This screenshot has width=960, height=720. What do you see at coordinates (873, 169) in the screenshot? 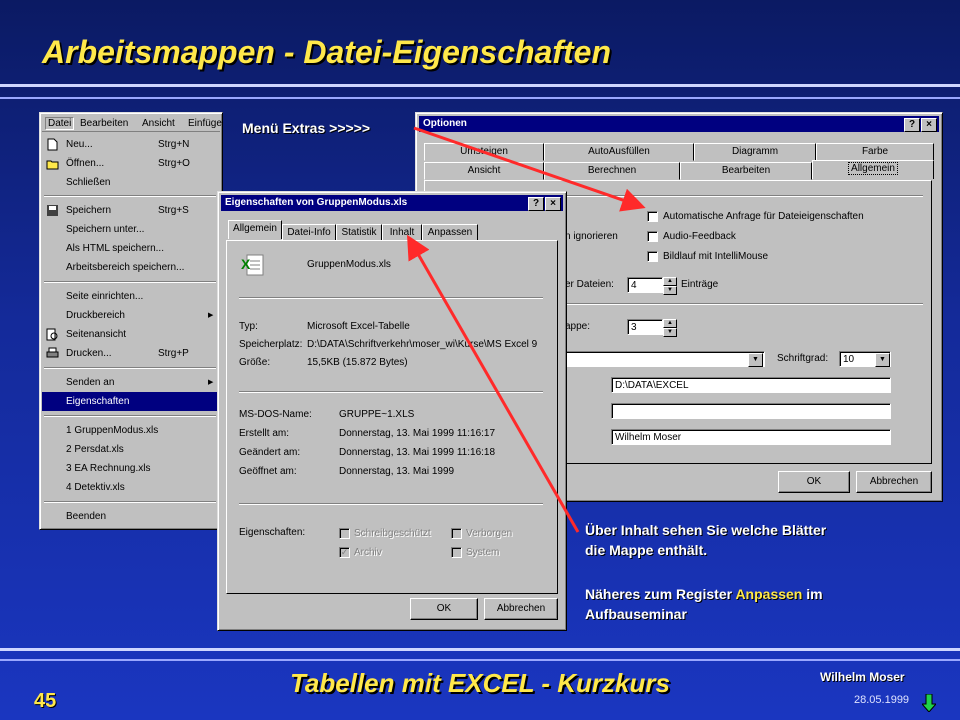
I see `tab-allgemein: Allgemein` at bounding box center [873, 169].